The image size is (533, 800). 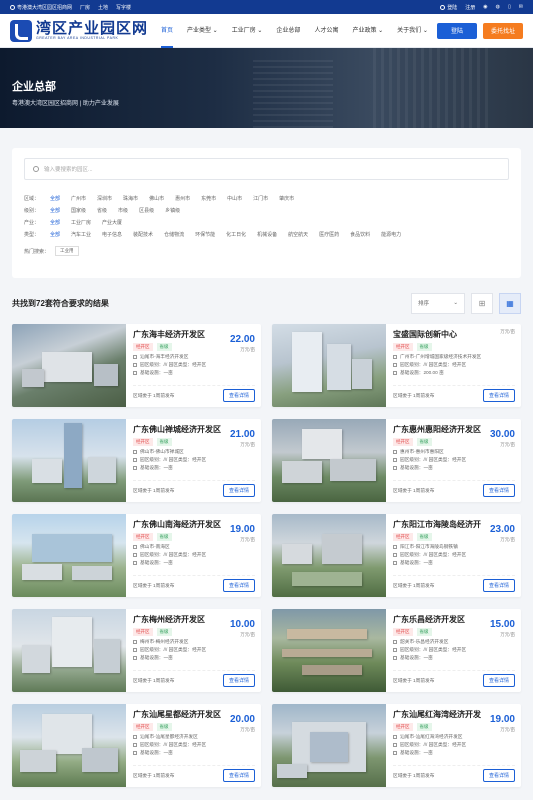 I want to click on nav-headquarters: 企业总部, so click(x=288, y=31).